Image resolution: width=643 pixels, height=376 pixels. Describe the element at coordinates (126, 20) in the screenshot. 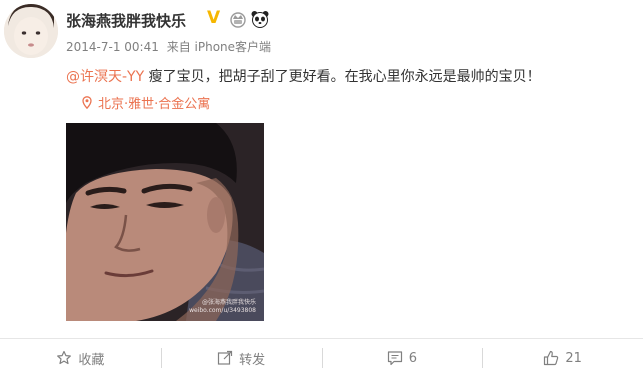

I see `username-link: 张海燕我胖我快乐` at that location.